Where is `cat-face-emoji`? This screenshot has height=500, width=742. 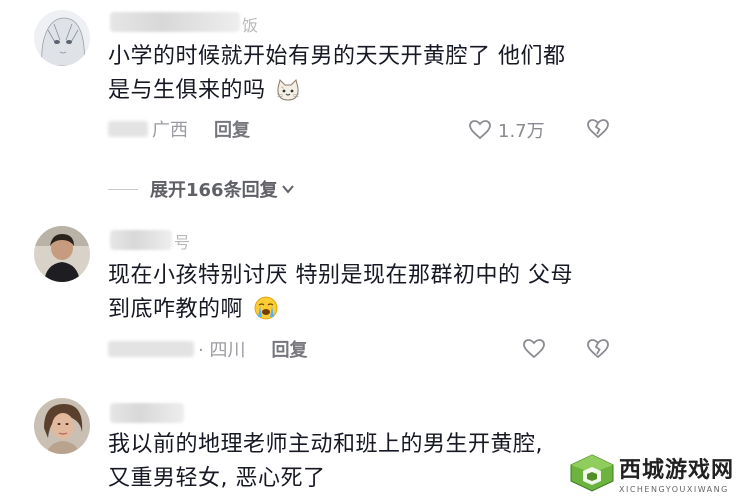
cat-face-emoji is located at coordinates (288, 95).